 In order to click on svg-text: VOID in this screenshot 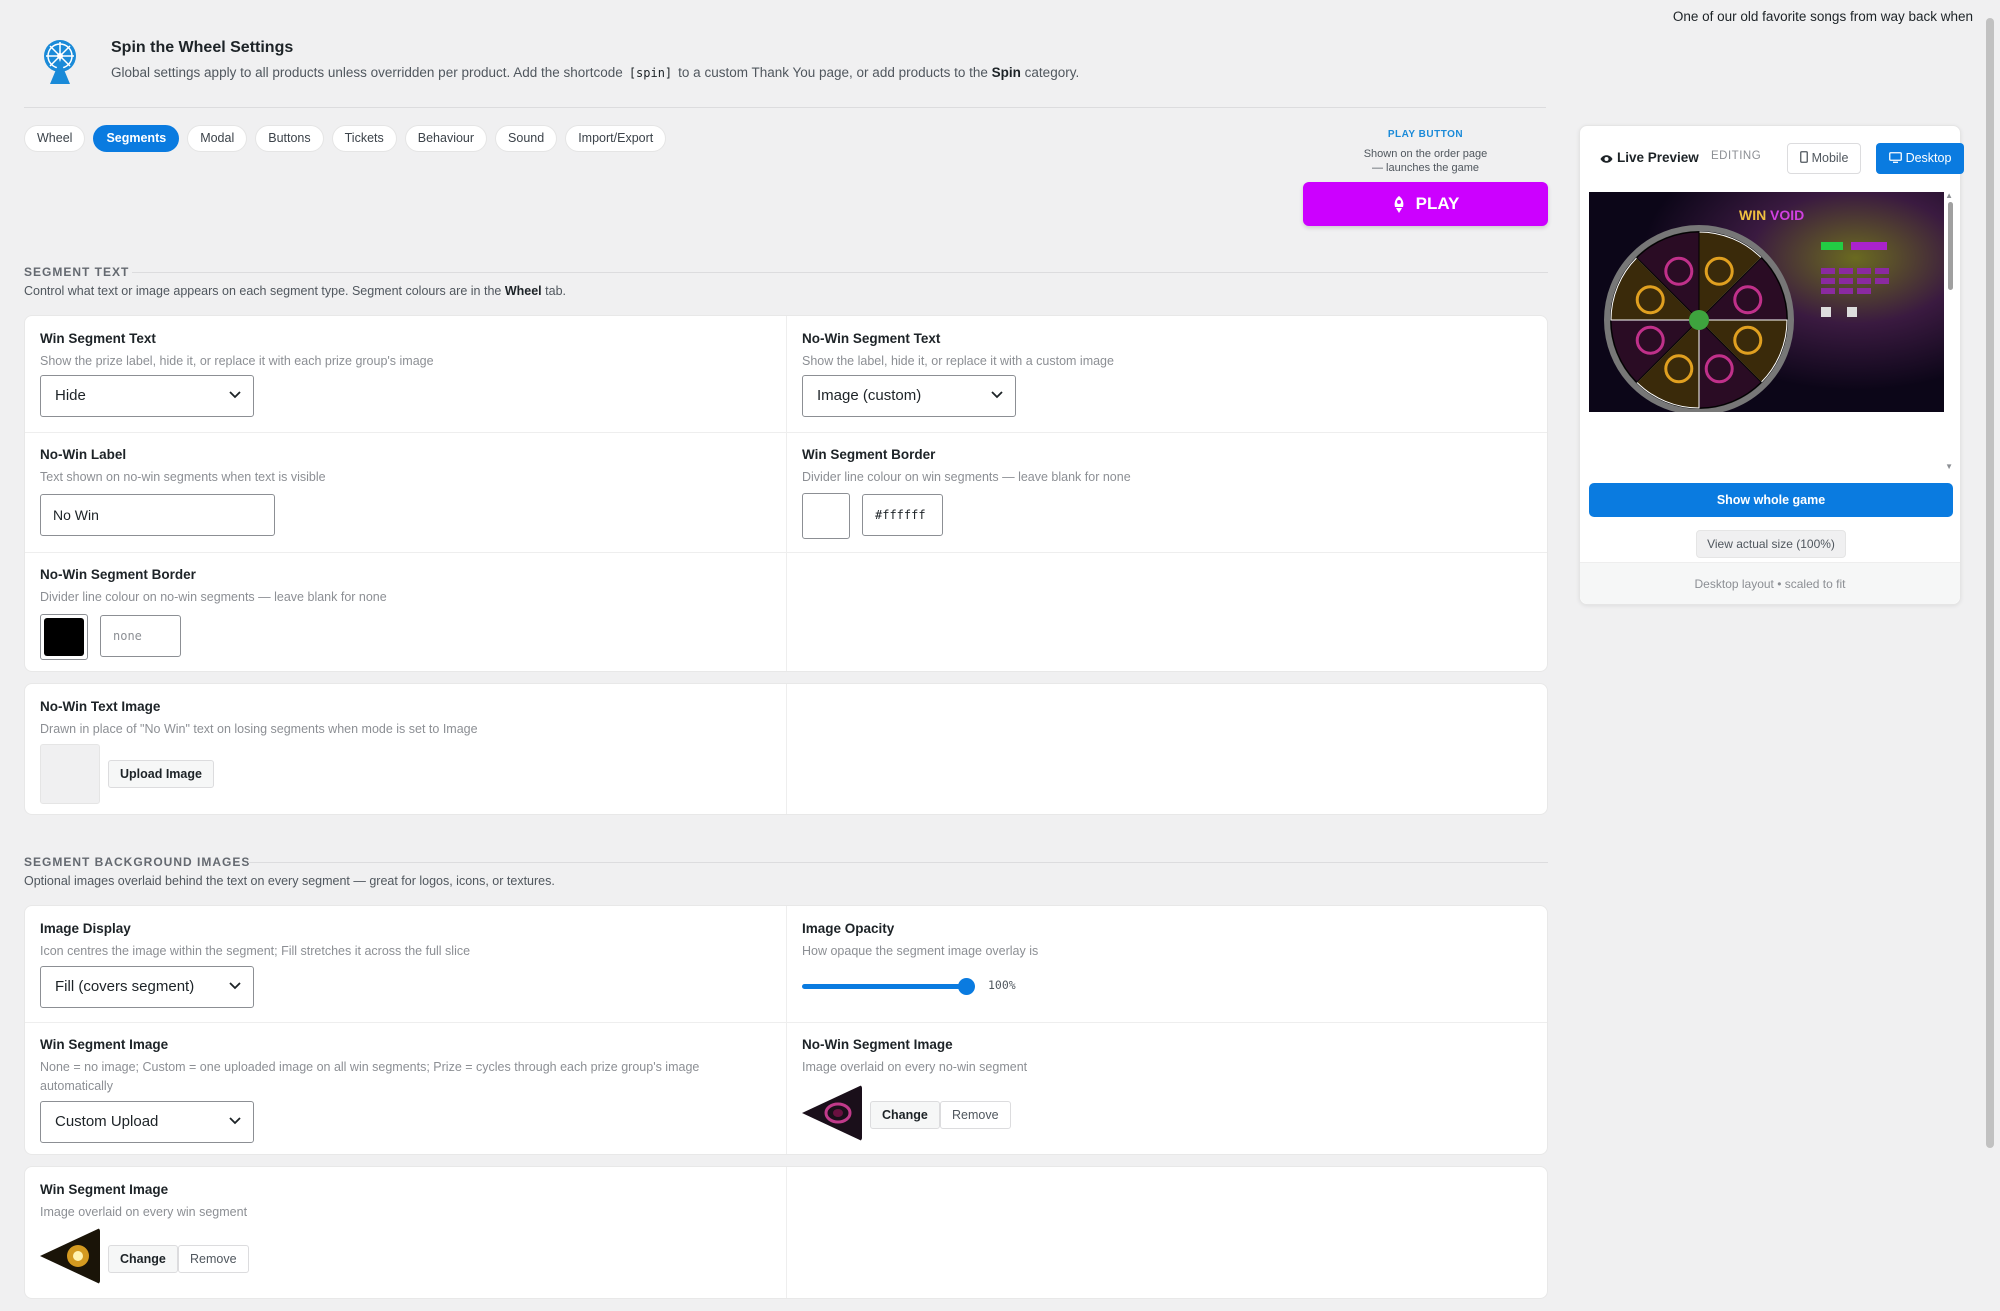, I will do `click(1787, 215)`.